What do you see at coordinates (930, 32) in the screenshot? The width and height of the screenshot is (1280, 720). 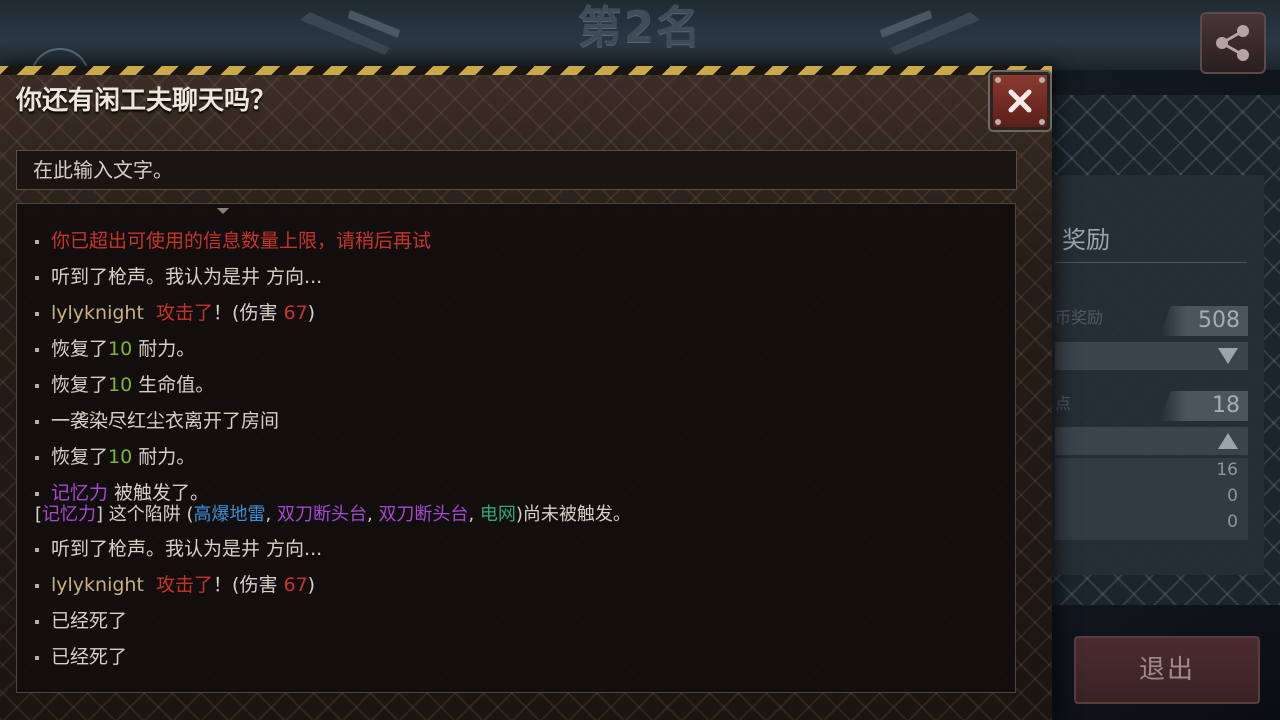 I see `crossed-guns-right-icon` at bounding box center [930, 32].